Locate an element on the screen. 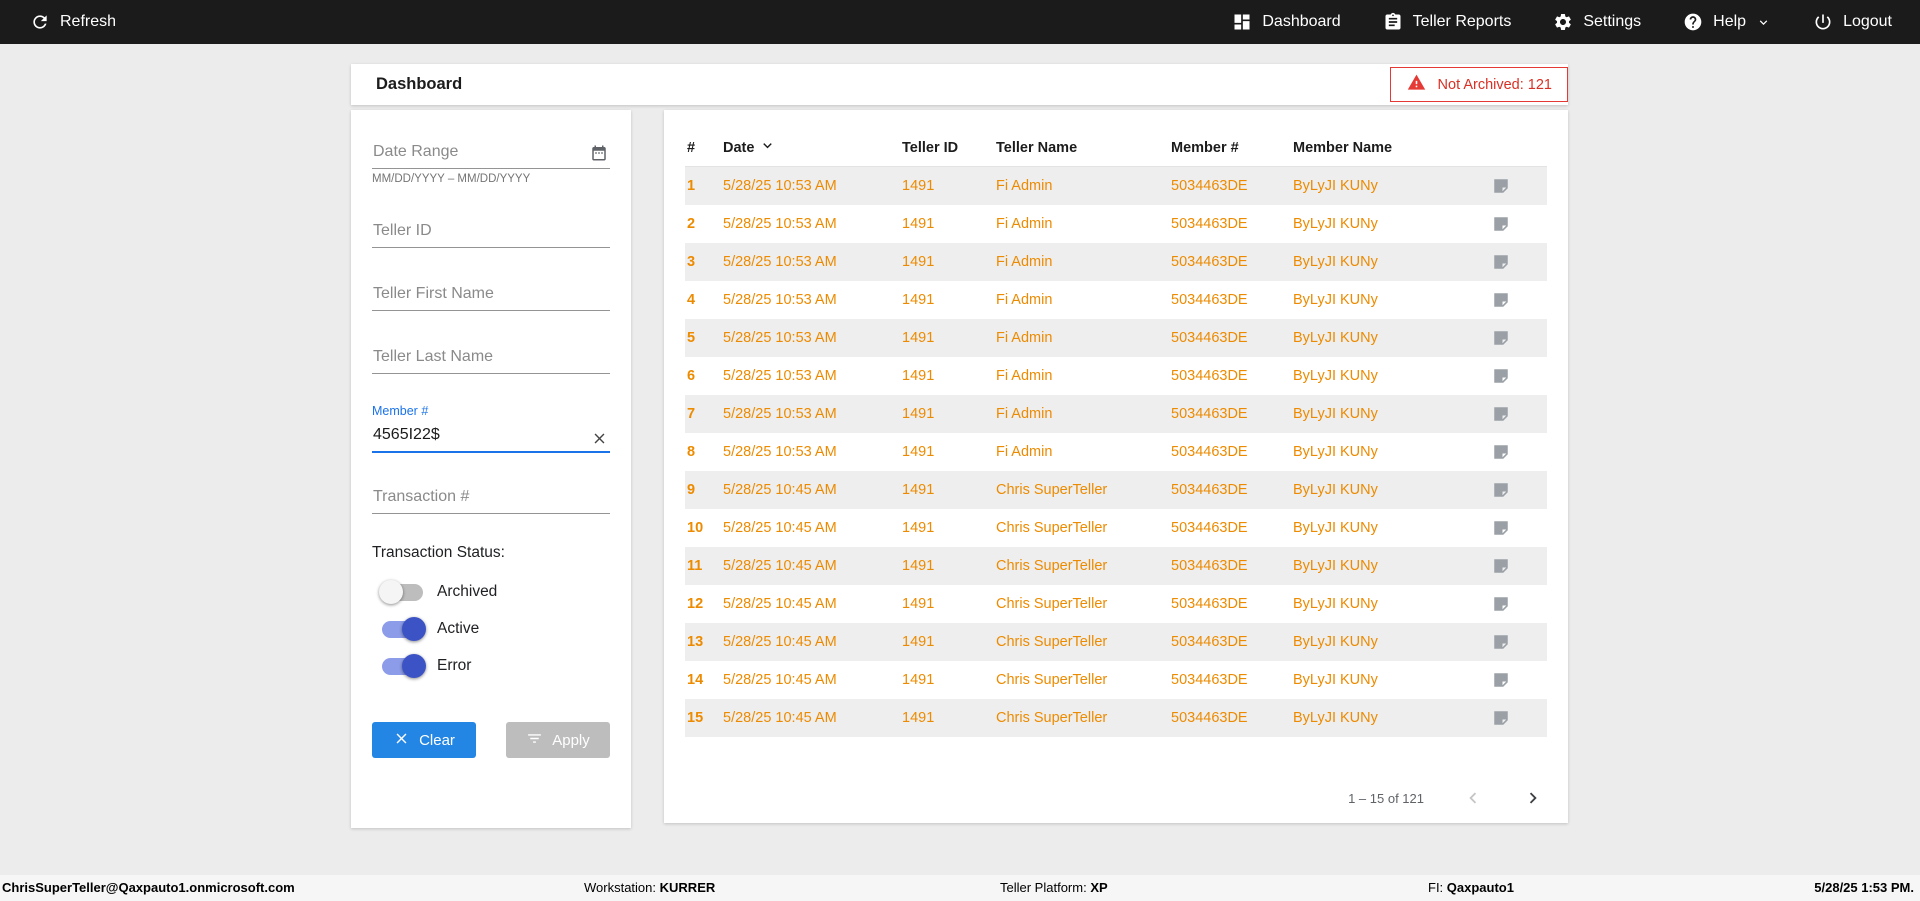 The height and width of the screenshot is (901, 1920). apply-button: Apply is located at coordinates (558, 740).